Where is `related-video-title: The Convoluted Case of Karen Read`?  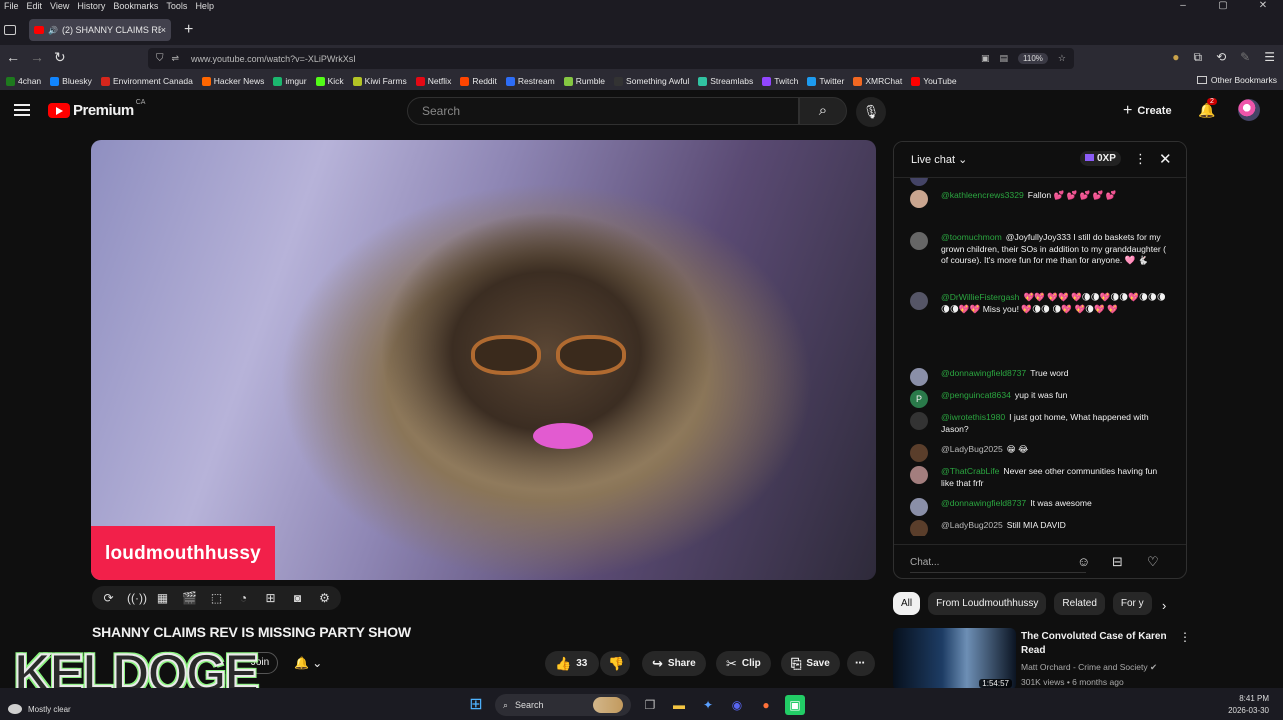 related-video-title: The Convoluted Case of Karen Read is located at coordinates (1096, 644).